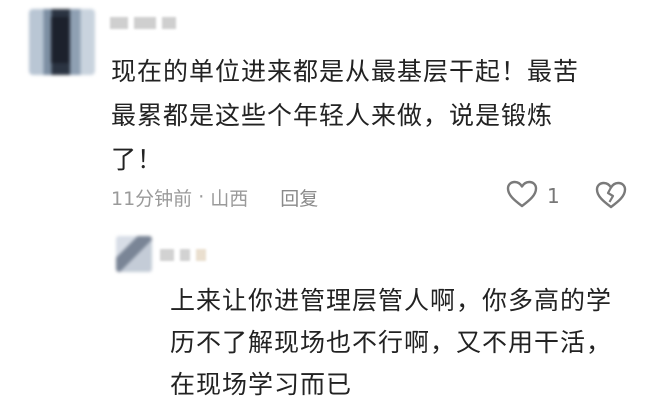 This screenshot has width=660, height=403. I want to click on comment-location: 山西, so click(229, 198).